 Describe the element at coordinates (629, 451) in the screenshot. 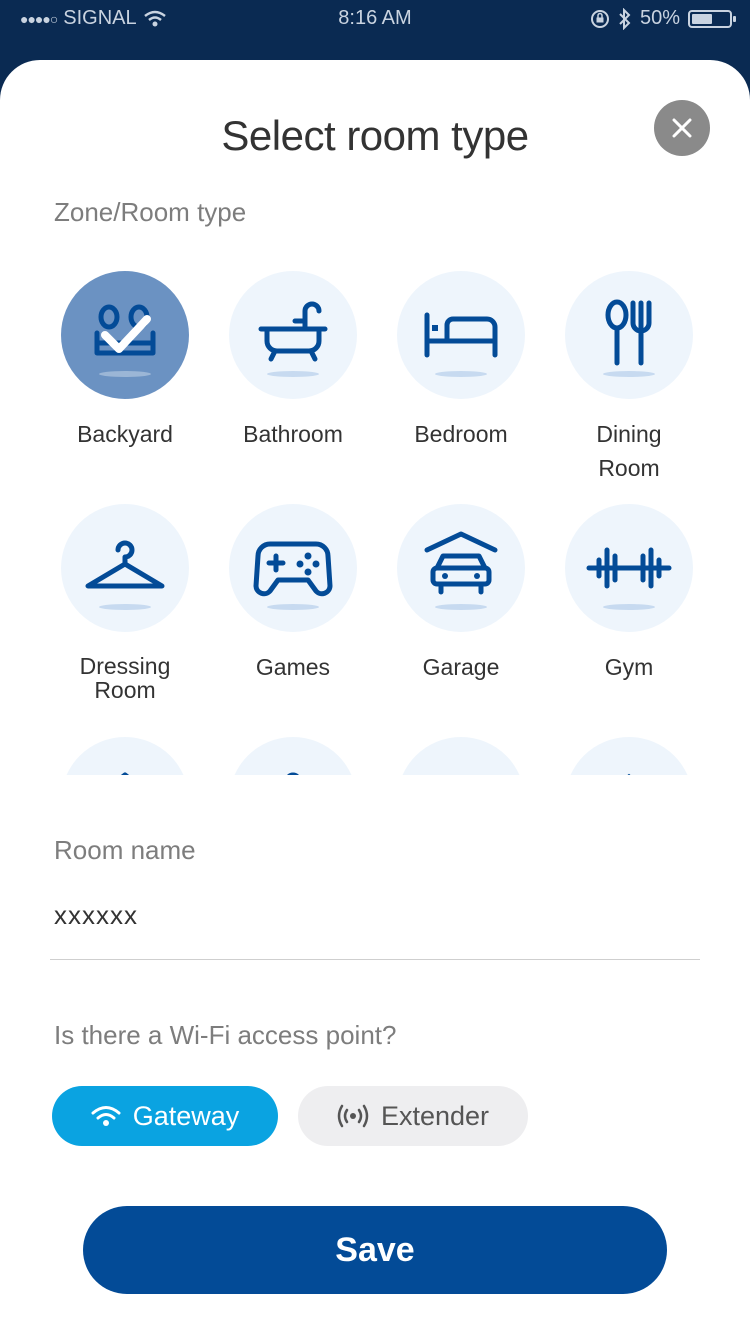

I see `room-label: Dining Room` at that location.